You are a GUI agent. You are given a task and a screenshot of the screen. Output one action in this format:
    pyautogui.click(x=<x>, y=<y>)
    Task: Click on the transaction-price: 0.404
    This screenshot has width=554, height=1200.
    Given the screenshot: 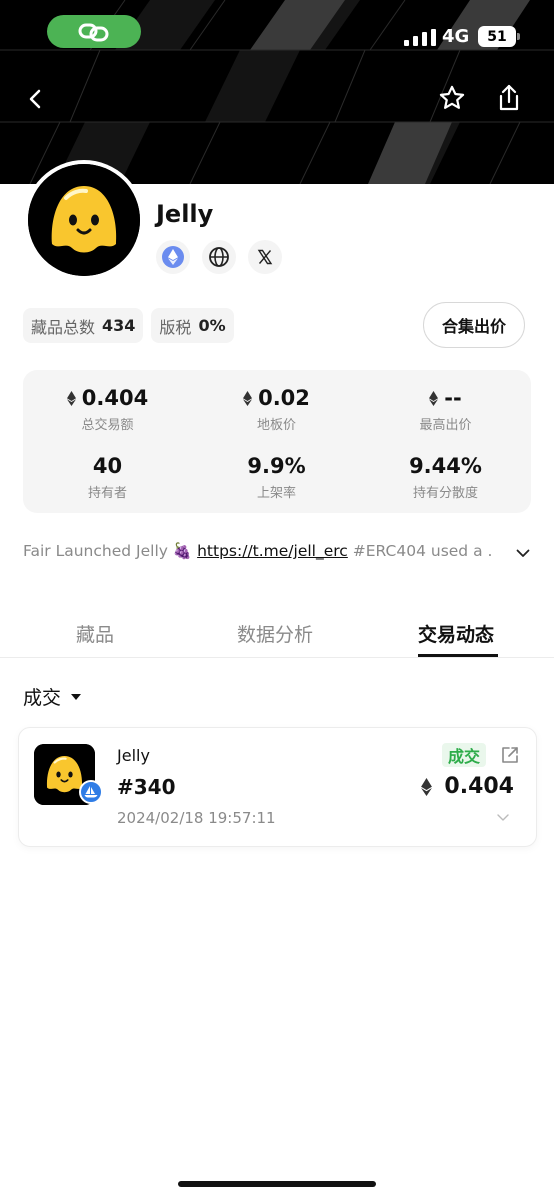 What is the action you would take?
    pyautogui.click(x=467, y=786)
    